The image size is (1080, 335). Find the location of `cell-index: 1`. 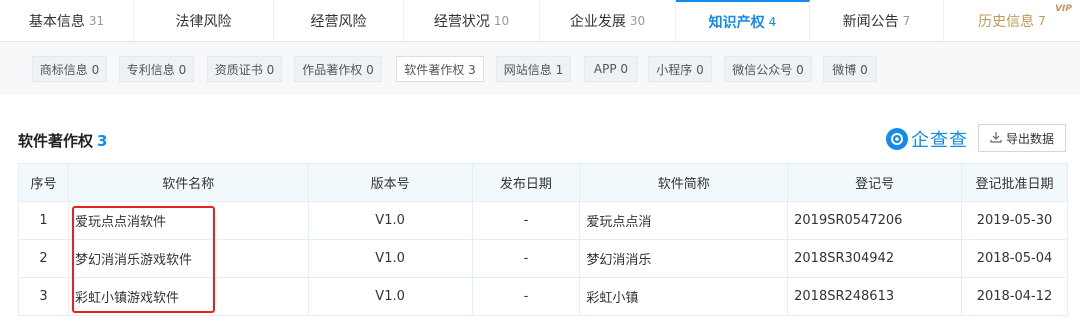

cell-index: 1 is located at coordinates (43, 220).